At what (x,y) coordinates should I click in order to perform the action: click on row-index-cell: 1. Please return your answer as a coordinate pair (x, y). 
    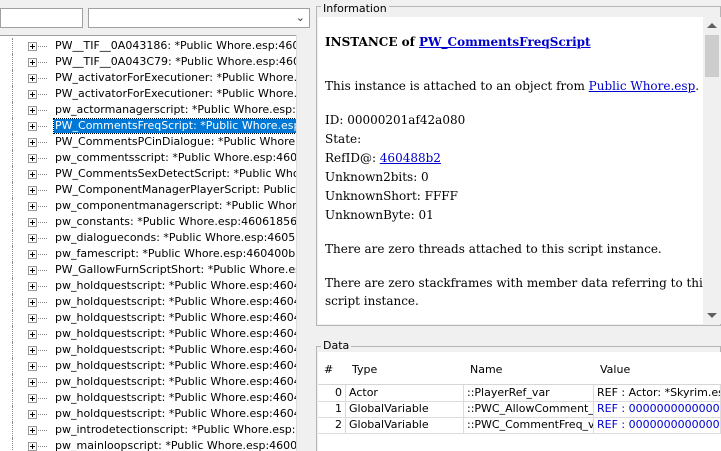
    Looking at the image, I should click on (332, 409).